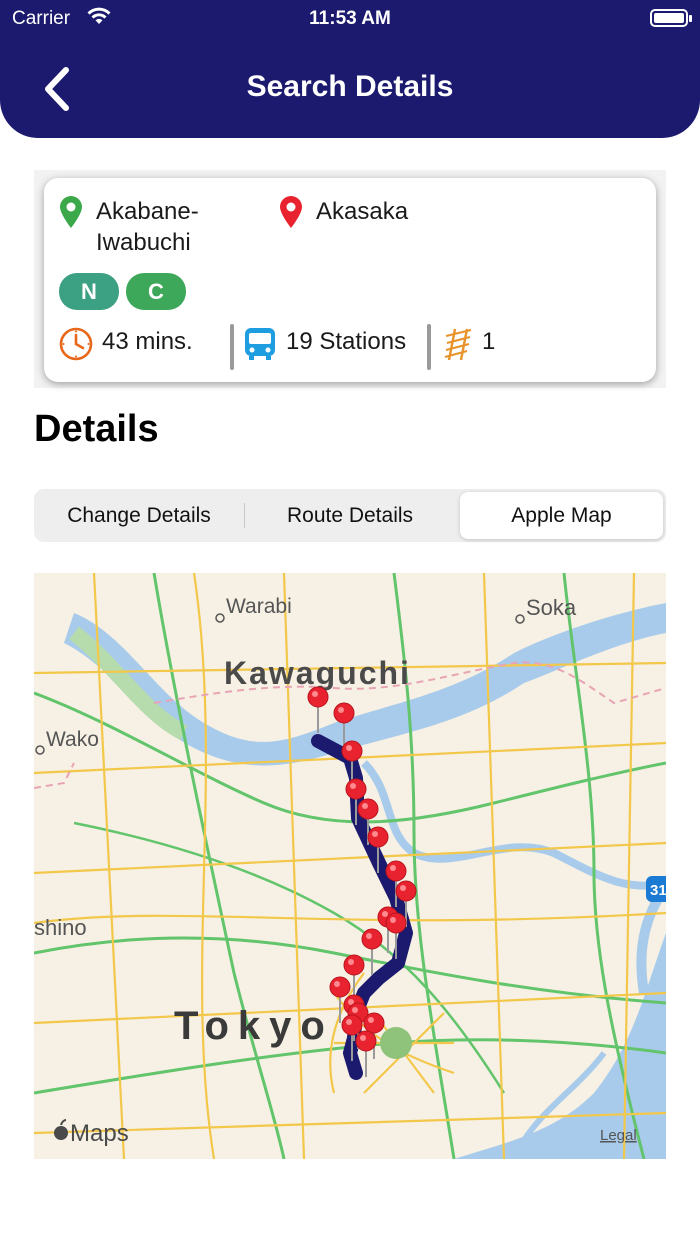 This screenshot has width=700, height=1244. Describe the element at coordinates (561, 515) in the screenshot. I see `tab-apple-map: Apple Map` at that location.